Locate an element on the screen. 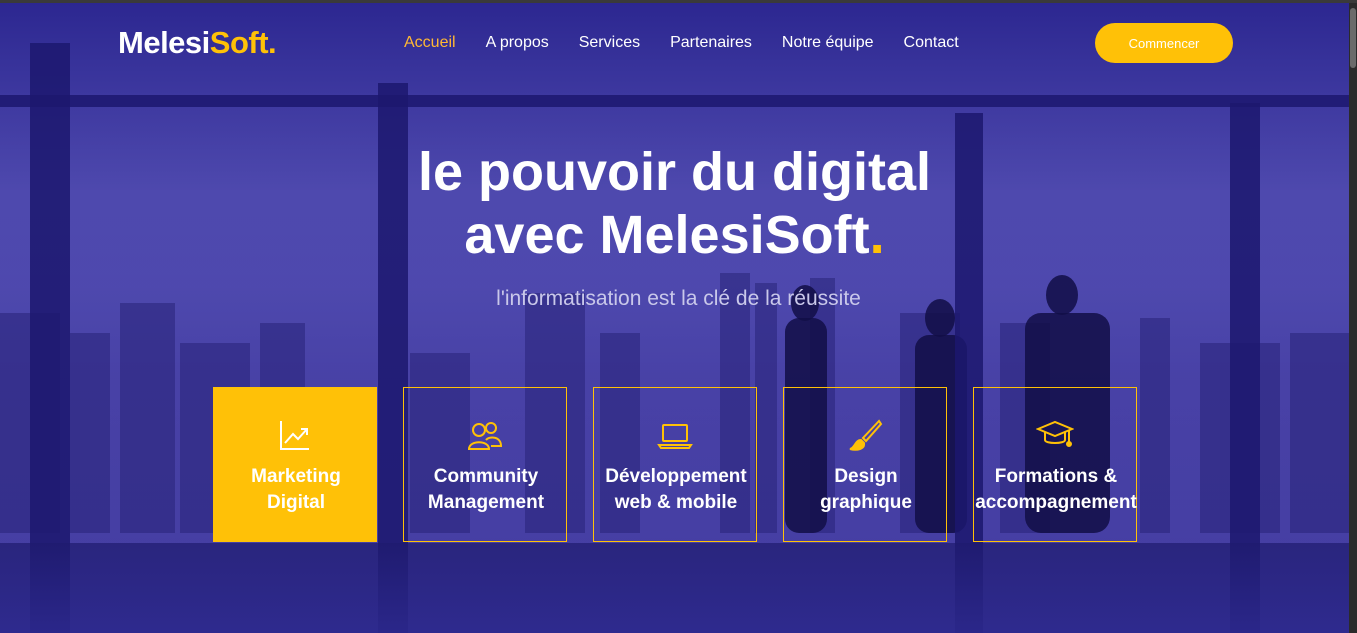 The image size is (1357, 633). service-card-developpement: Développement web & mobile is located at coordinates (675, 464).